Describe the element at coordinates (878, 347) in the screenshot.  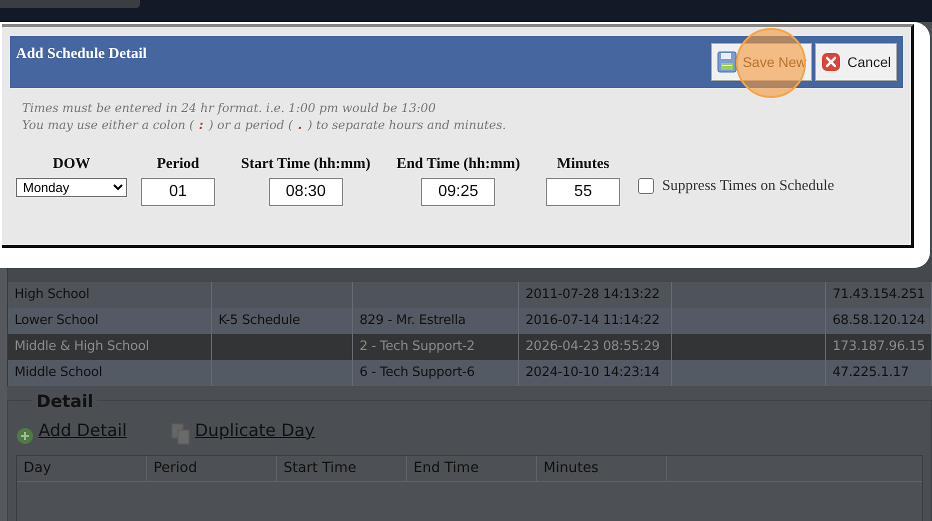
I see `table-cell-text: 173.187.96.15` at that location.